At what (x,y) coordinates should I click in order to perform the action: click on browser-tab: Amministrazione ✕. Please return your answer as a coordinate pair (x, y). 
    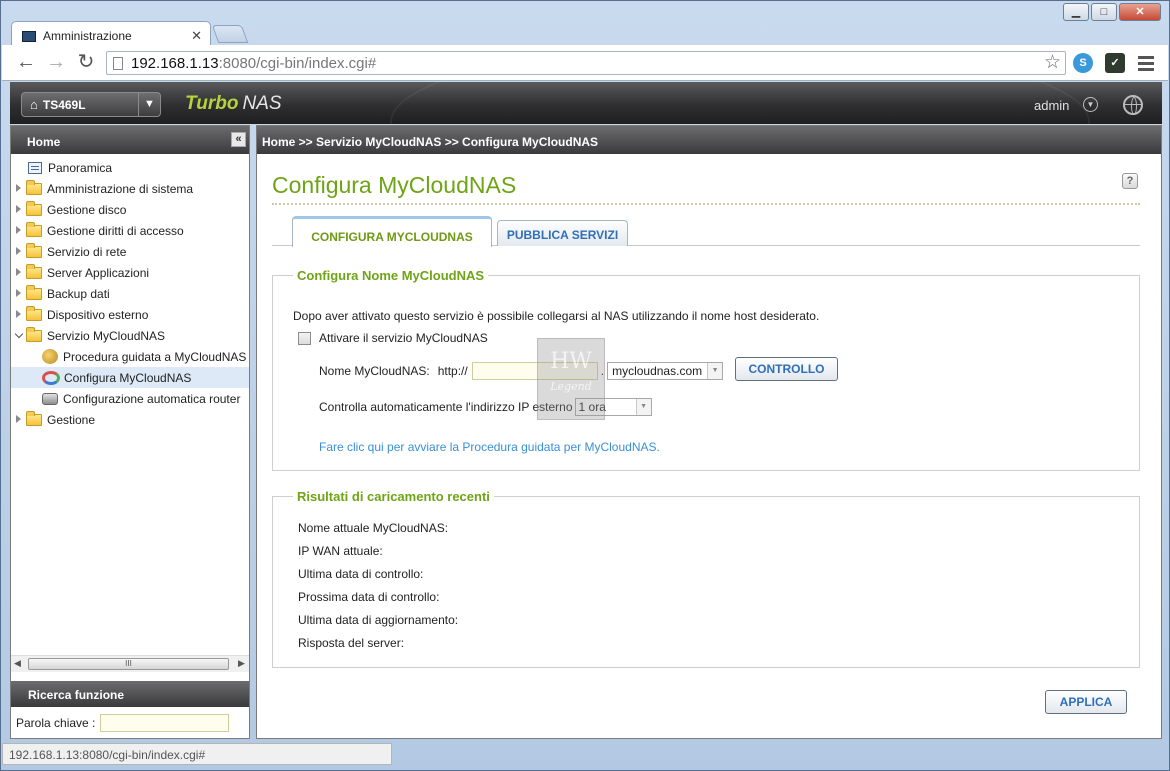
    Looking at the image, I should click on (111, 33).